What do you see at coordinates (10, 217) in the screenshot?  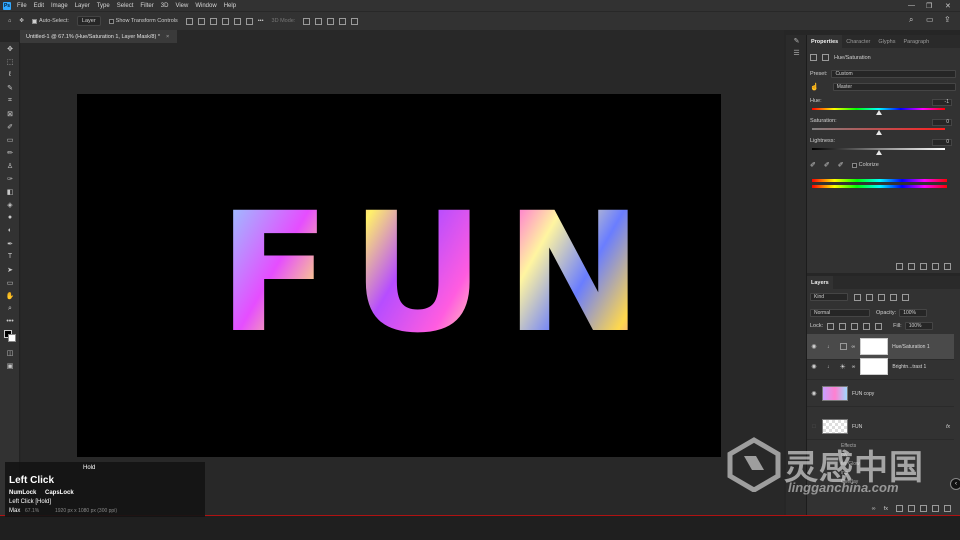 I see `blur-tool-icon: ●` at bounding box center [10, 217].